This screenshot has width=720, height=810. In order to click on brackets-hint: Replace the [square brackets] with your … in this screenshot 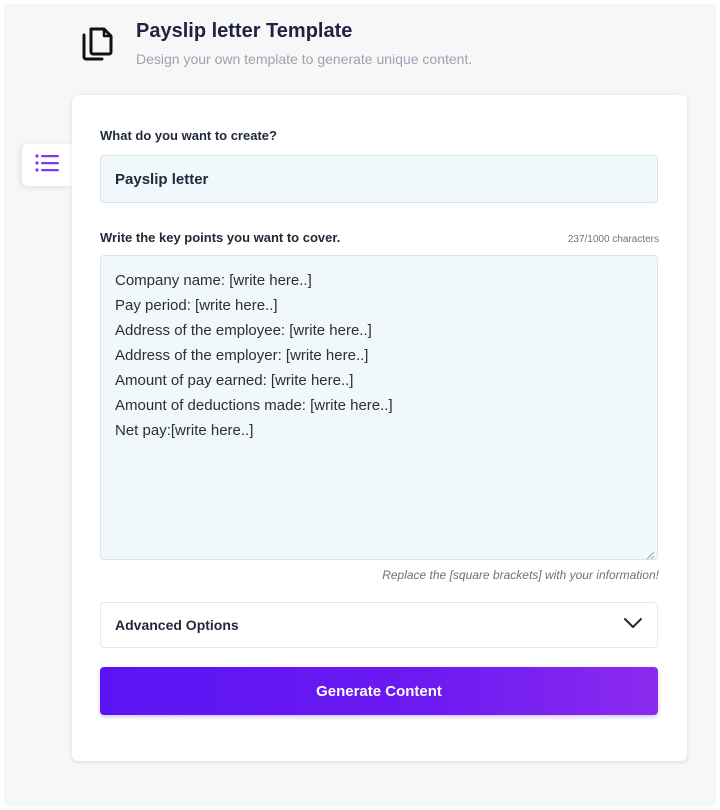, I will do `click(520, 575)`.